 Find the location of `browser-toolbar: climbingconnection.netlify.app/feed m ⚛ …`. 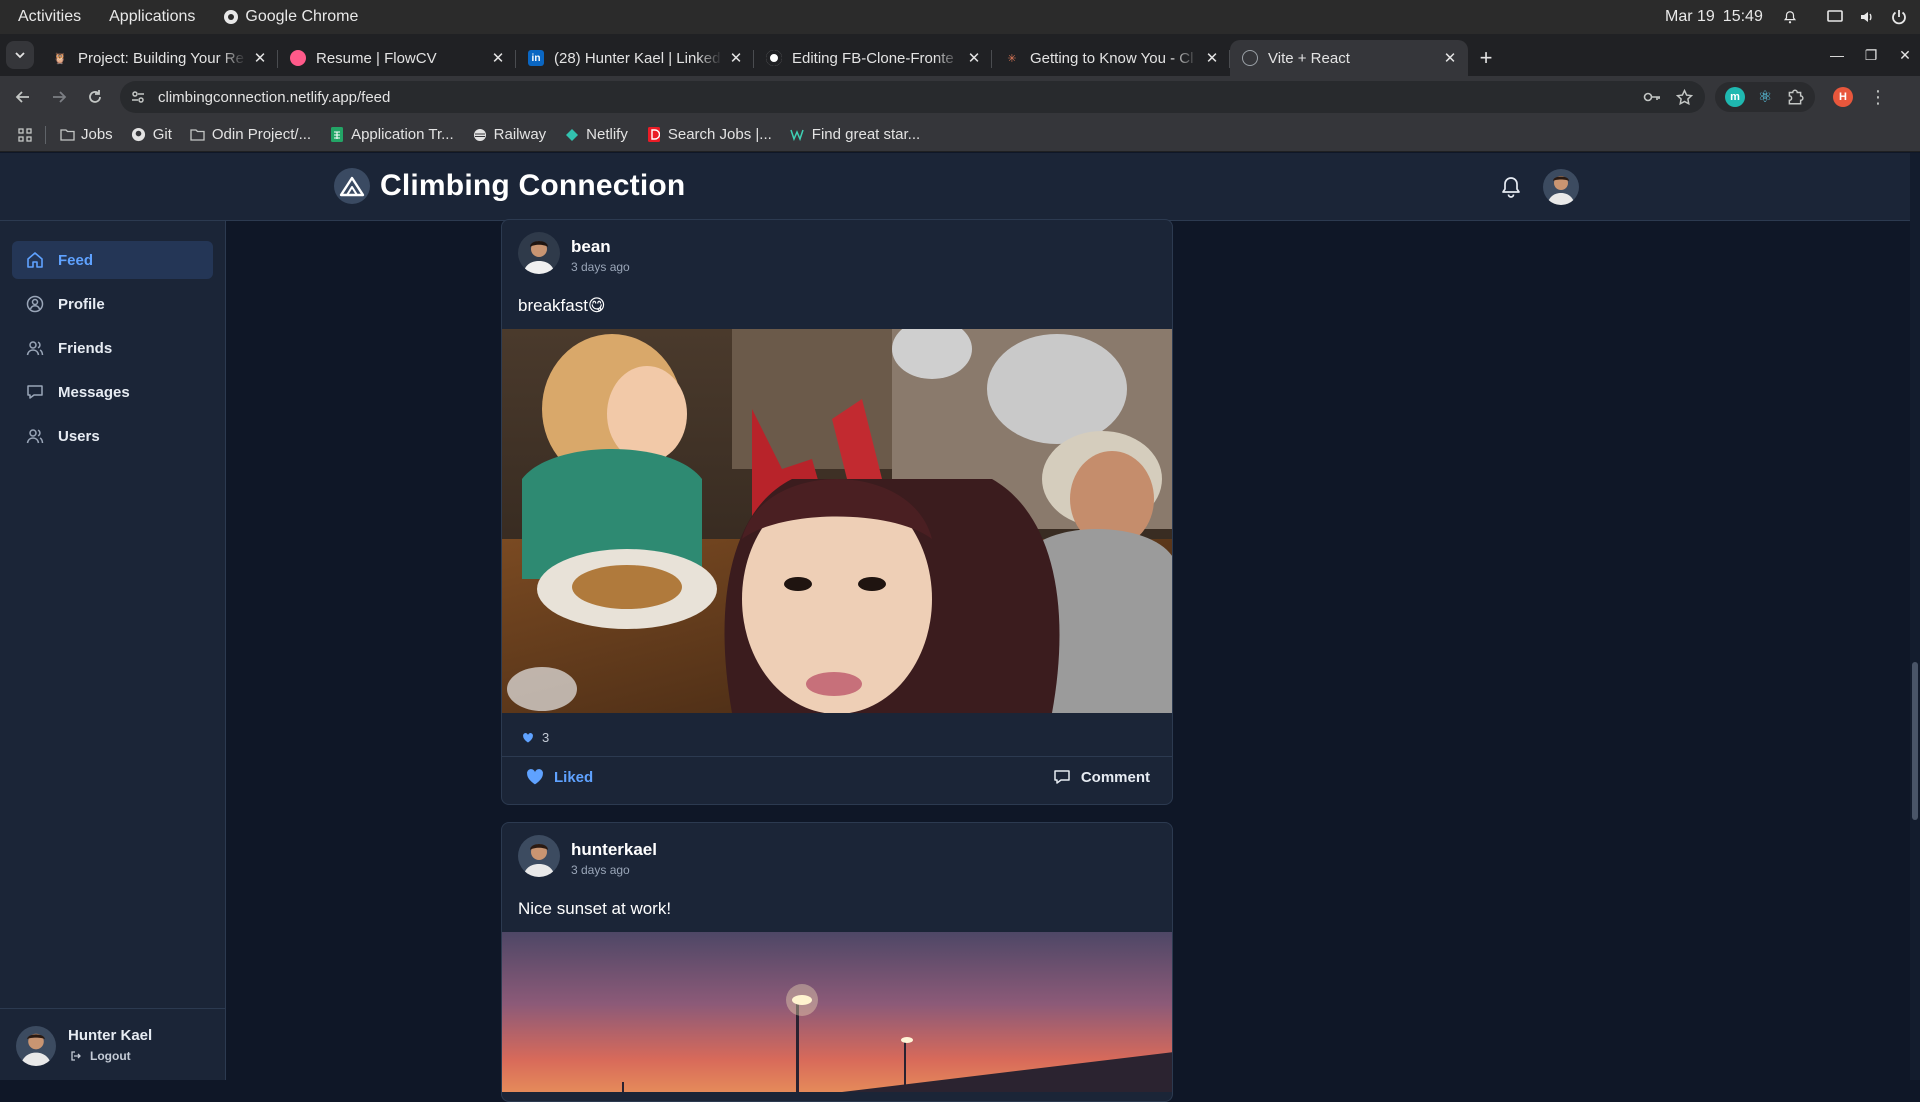

browser-toolbar: climbingconnection.netlify.app/feed m ⚛ … is located at coordinates (960, 97).